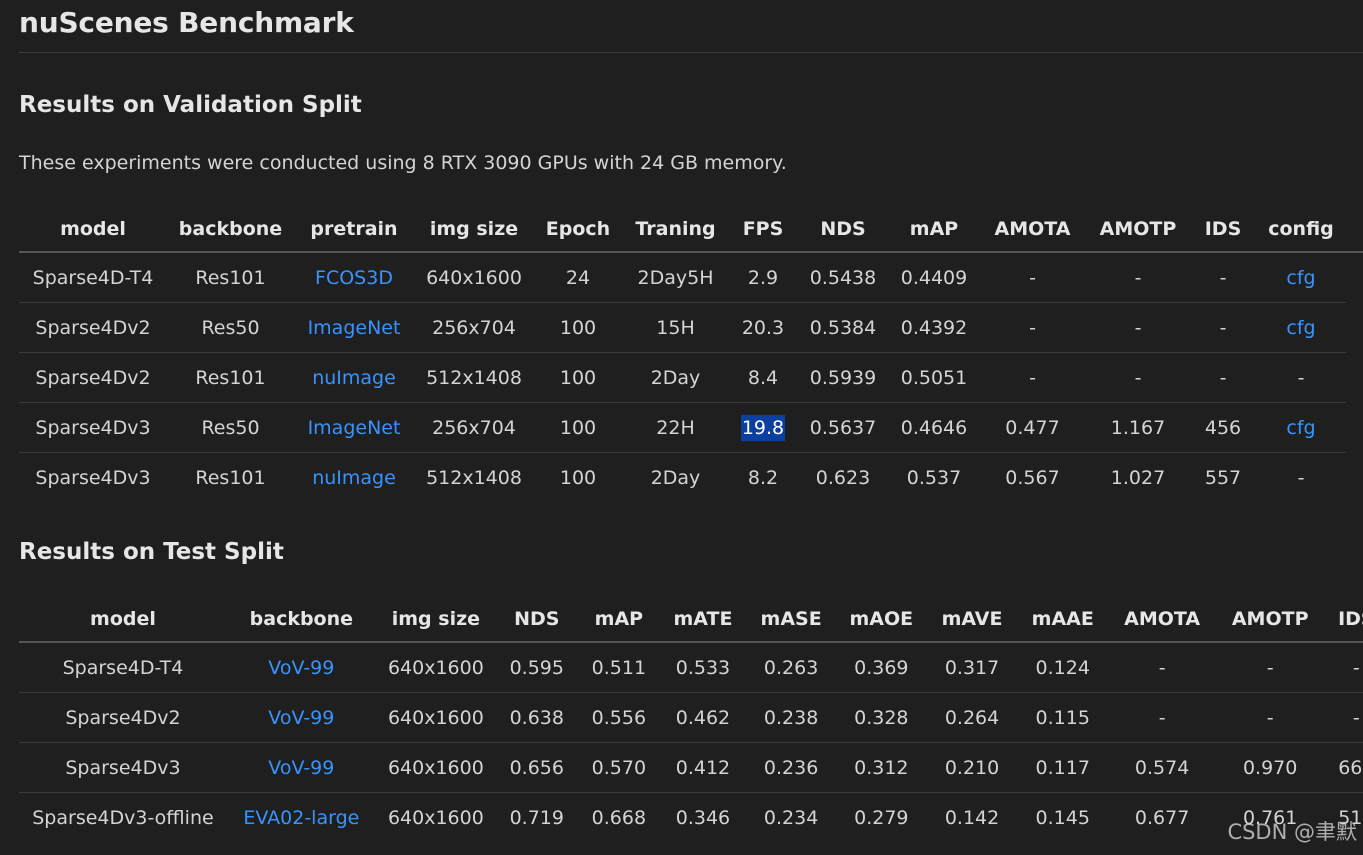 This screenshot has height=855, width=1363. I want to click on column-header: backbone, so click(230, 230).